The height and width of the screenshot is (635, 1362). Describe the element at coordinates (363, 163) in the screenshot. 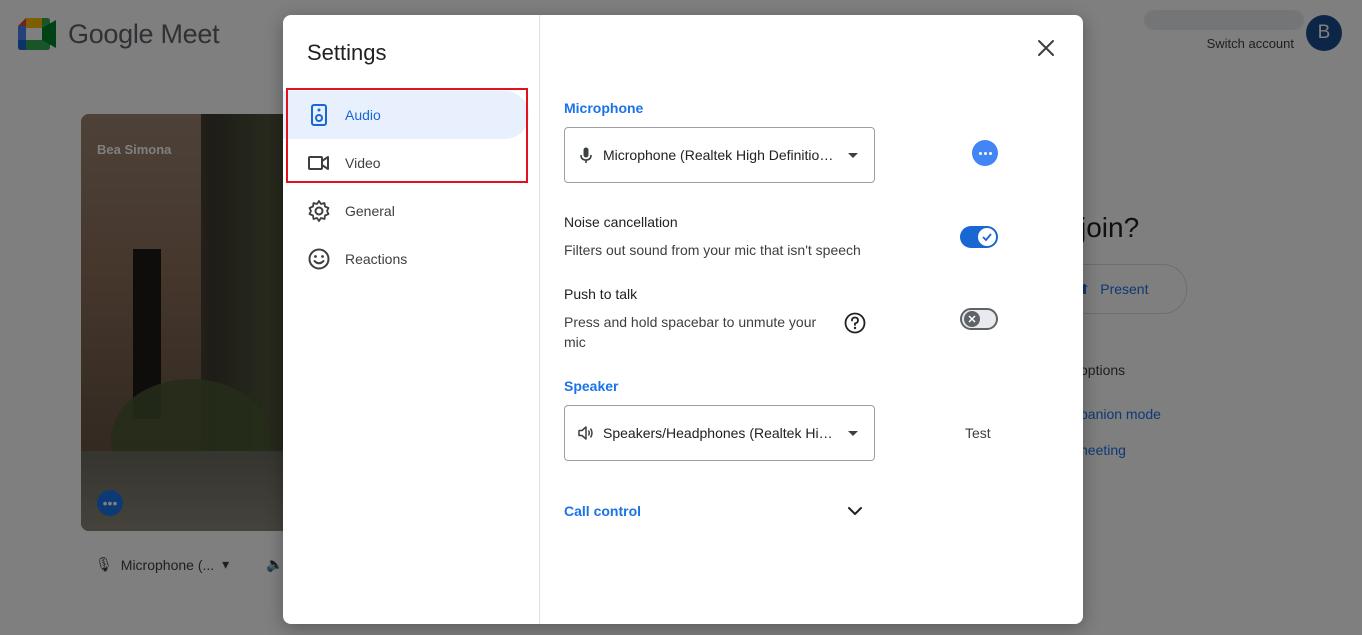

I see `nav-item-label: Video` at that location.